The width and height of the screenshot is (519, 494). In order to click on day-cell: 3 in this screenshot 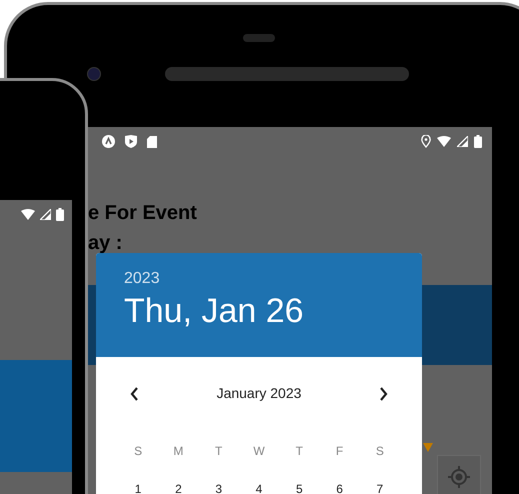, I will do `click(218, 488)`.